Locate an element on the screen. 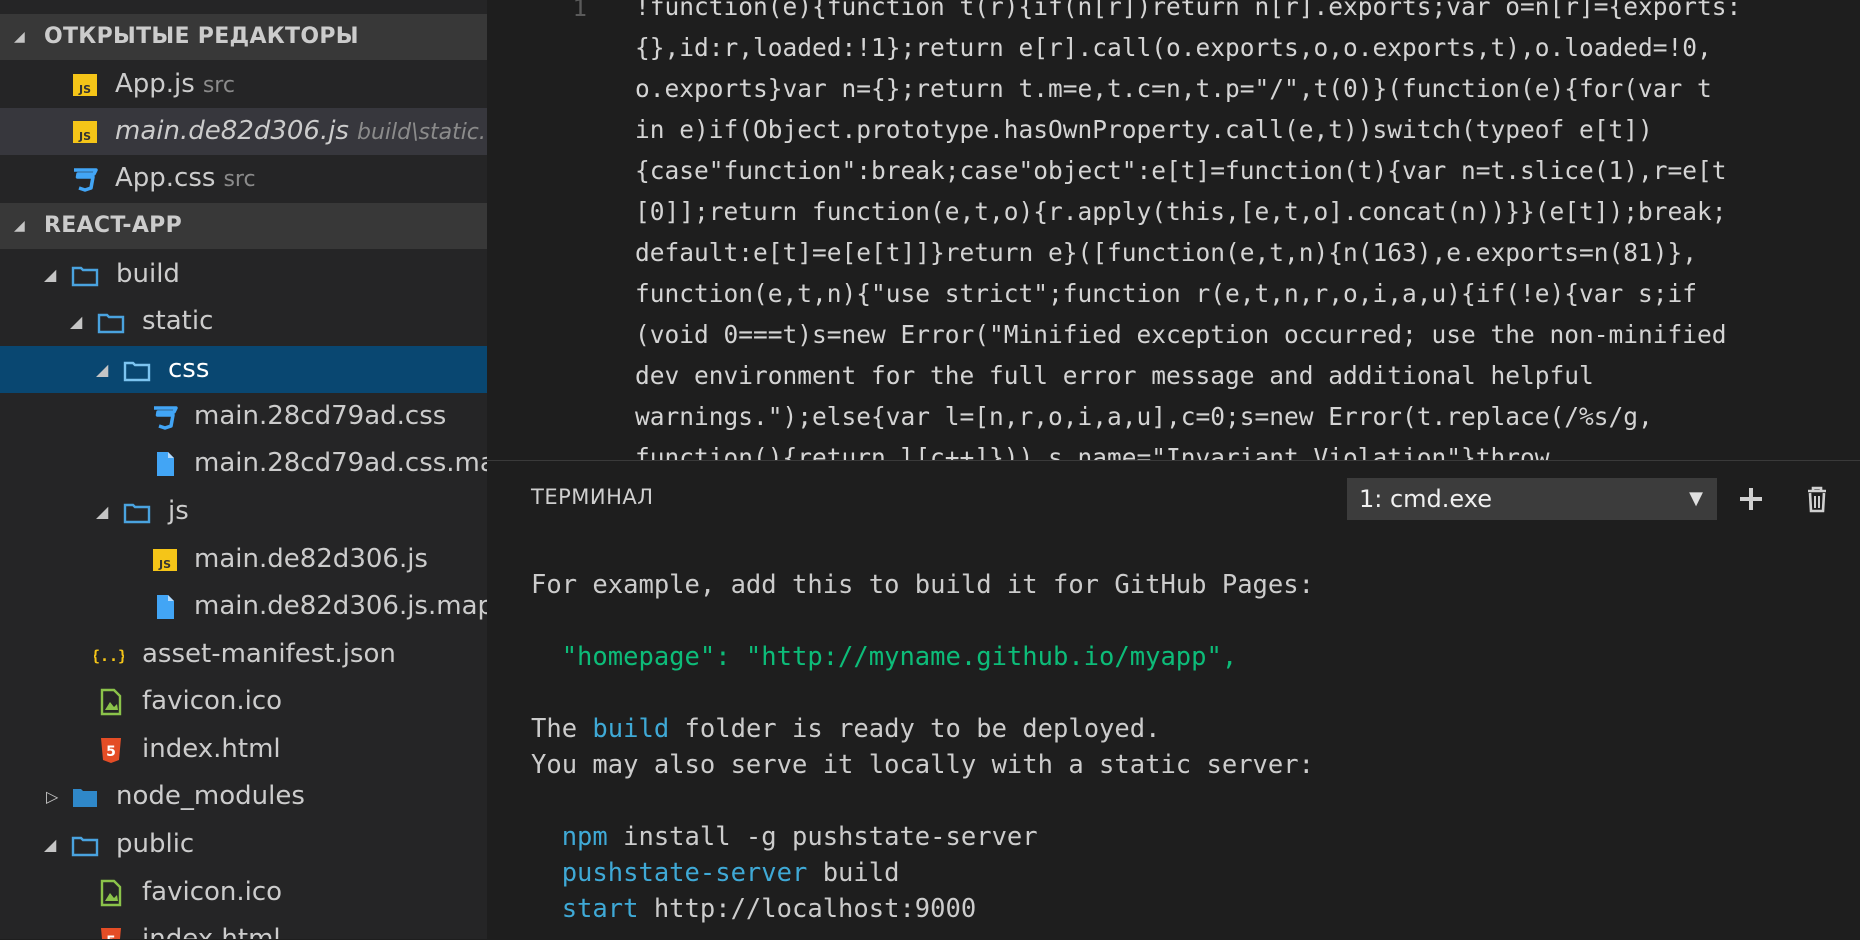 Image resolution: width=1860 pixels, height=940 pixels. tree-file-public-favicon: favicon.ico is located at coordinates (243, 892).